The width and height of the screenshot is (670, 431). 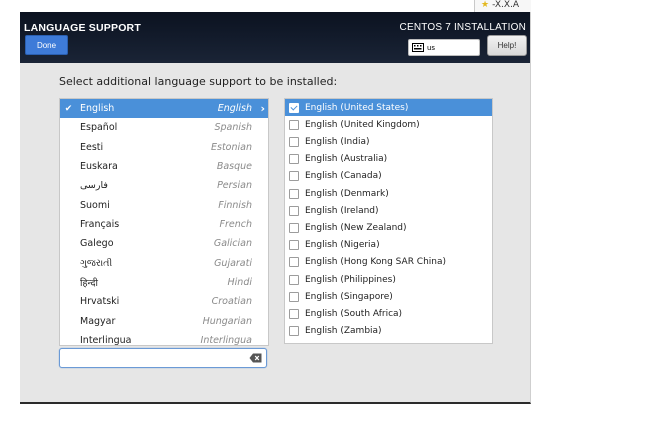 I want to click on language-native-name: English, so click(x=97, y=109).